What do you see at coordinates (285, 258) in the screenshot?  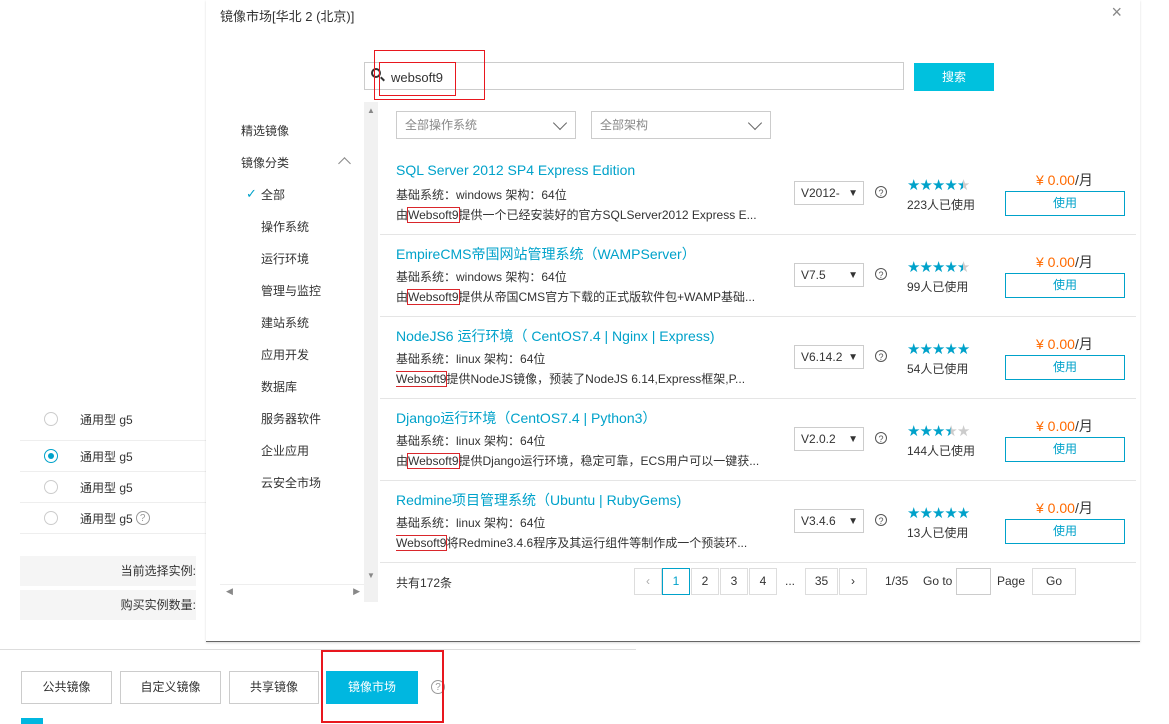 I see `sidebar-item-runtime: 运行环境` at bounding box center [285, 258].